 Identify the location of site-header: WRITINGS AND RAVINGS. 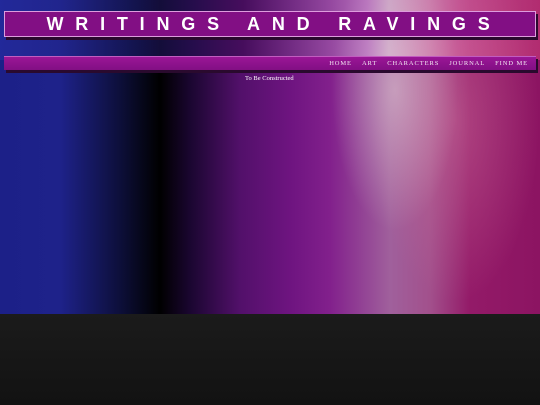
(270, 24).